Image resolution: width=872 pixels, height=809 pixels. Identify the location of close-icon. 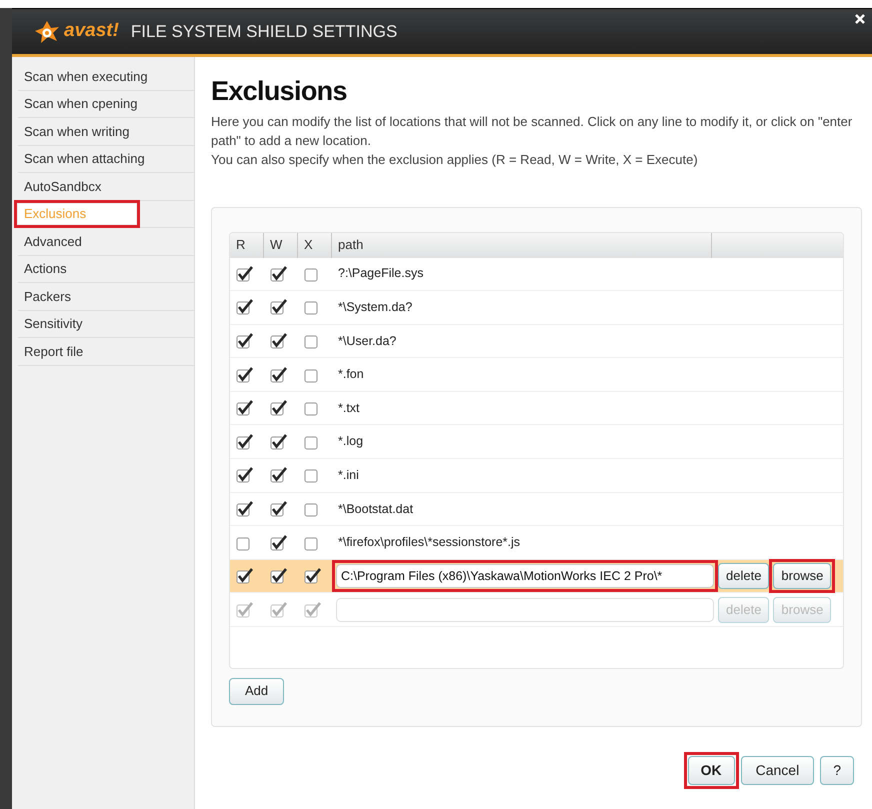
(860, 19).